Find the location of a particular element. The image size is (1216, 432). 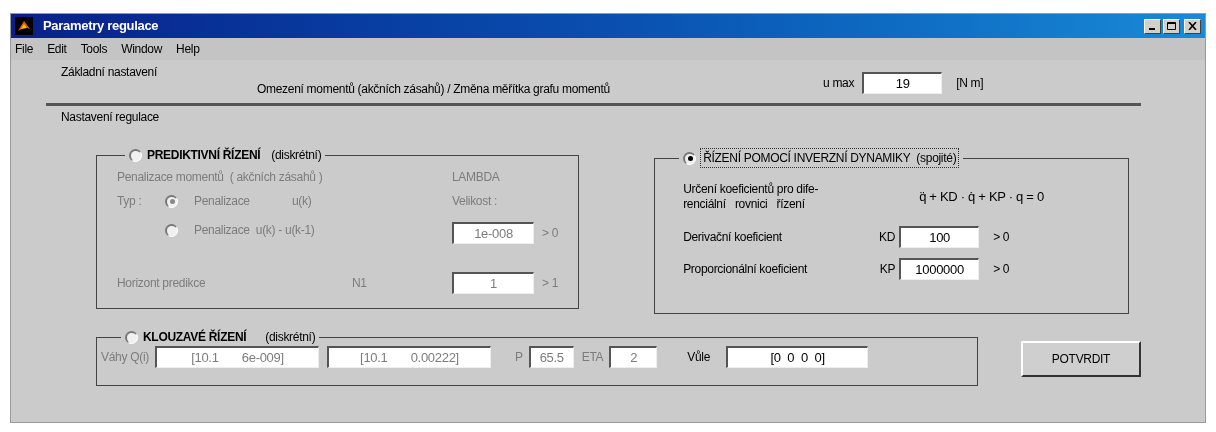

maximize-button is located at coordinates (1171, 26).